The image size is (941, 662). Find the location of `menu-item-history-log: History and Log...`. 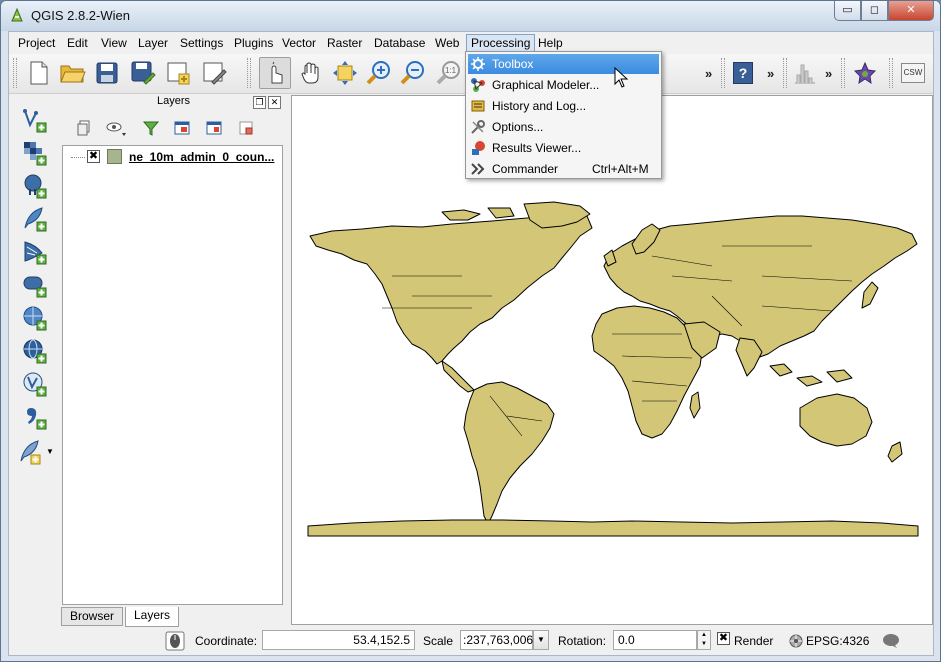

menu-item-history-log: History and Log... is located at coordinates (563, 106).